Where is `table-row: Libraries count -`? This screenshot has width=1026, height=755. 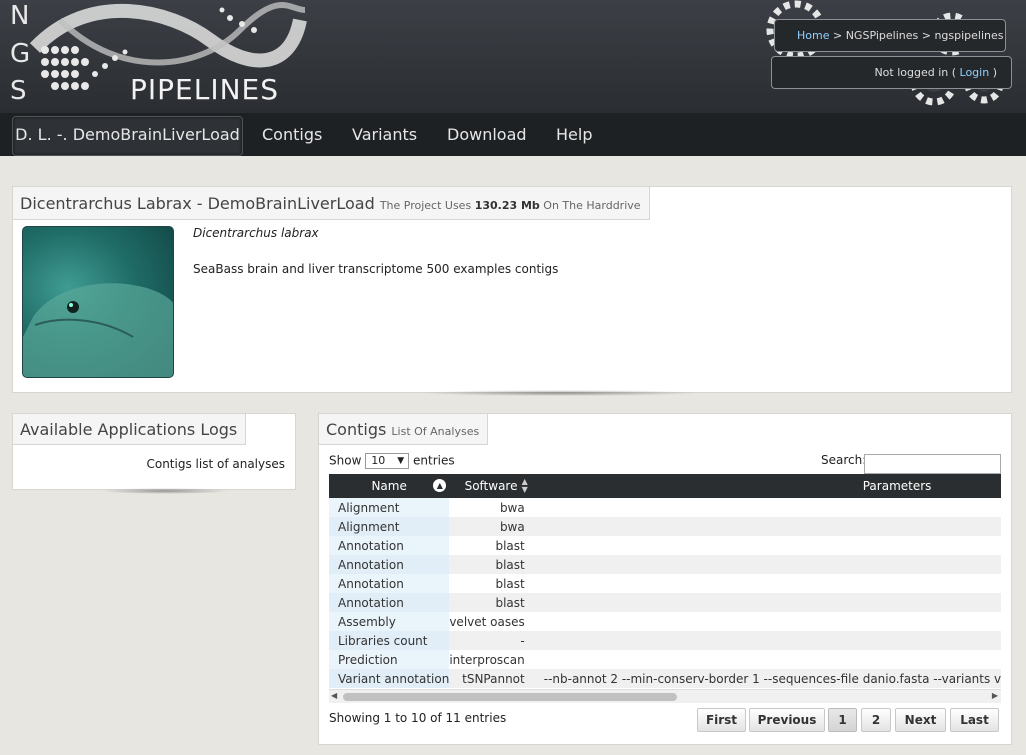 table-row: Libraries count - is located at coordinates (665, 640).